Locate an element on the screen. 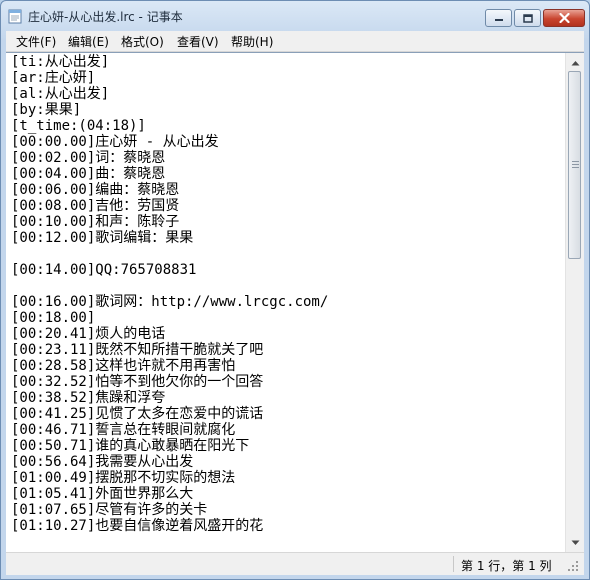 This screenshot has height=580, width=590. text-line: [00:04.00]曲：蔡晓恩 is located at coordinates (88, 174).